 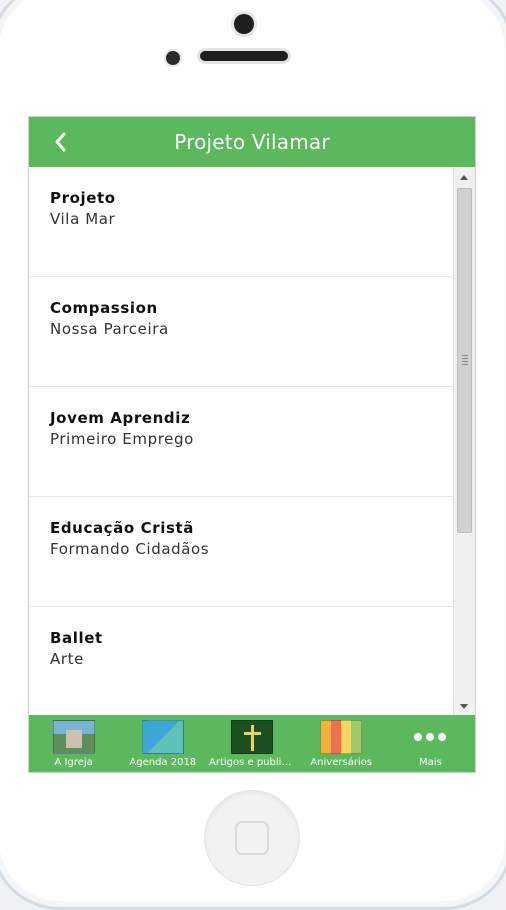 What do you see at coordinates (252, 737) in the screenshot?
I see `cross-image-icon` at bounding box center [252, 737].